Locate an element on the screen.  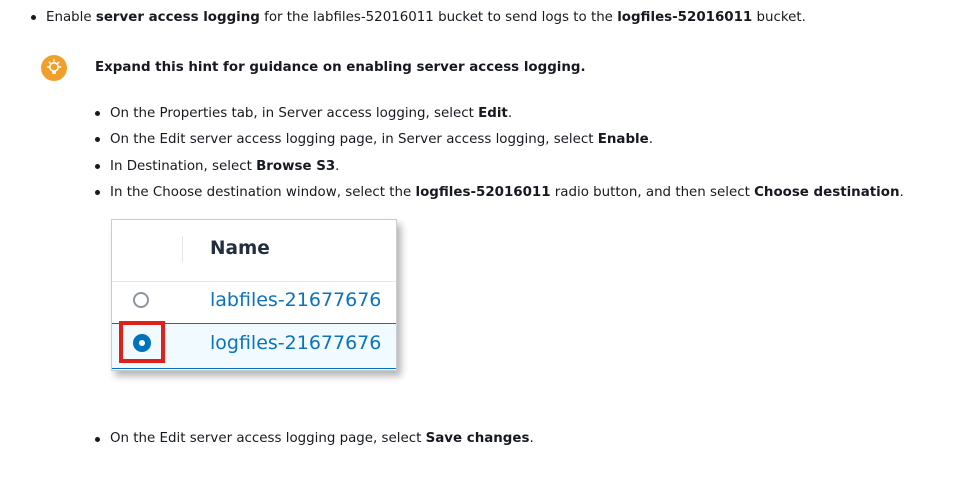
lightbulb-icon is located at coordinates (54, 68).